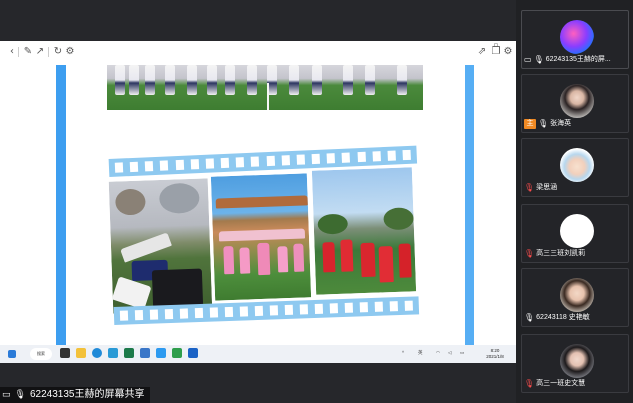  I want to click on wifi-icon: ◠, so click(438, 353).